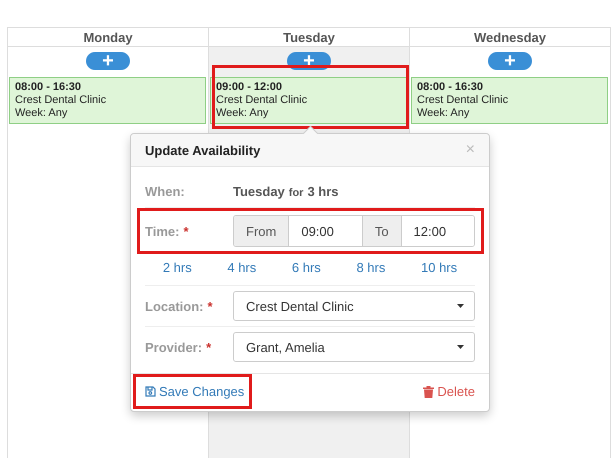 This screenshot has height=458, width=613. Describe the element at coordinates (354, 306) in the screenshot. I see `location-select: Crest Dental Clinic` at that location.